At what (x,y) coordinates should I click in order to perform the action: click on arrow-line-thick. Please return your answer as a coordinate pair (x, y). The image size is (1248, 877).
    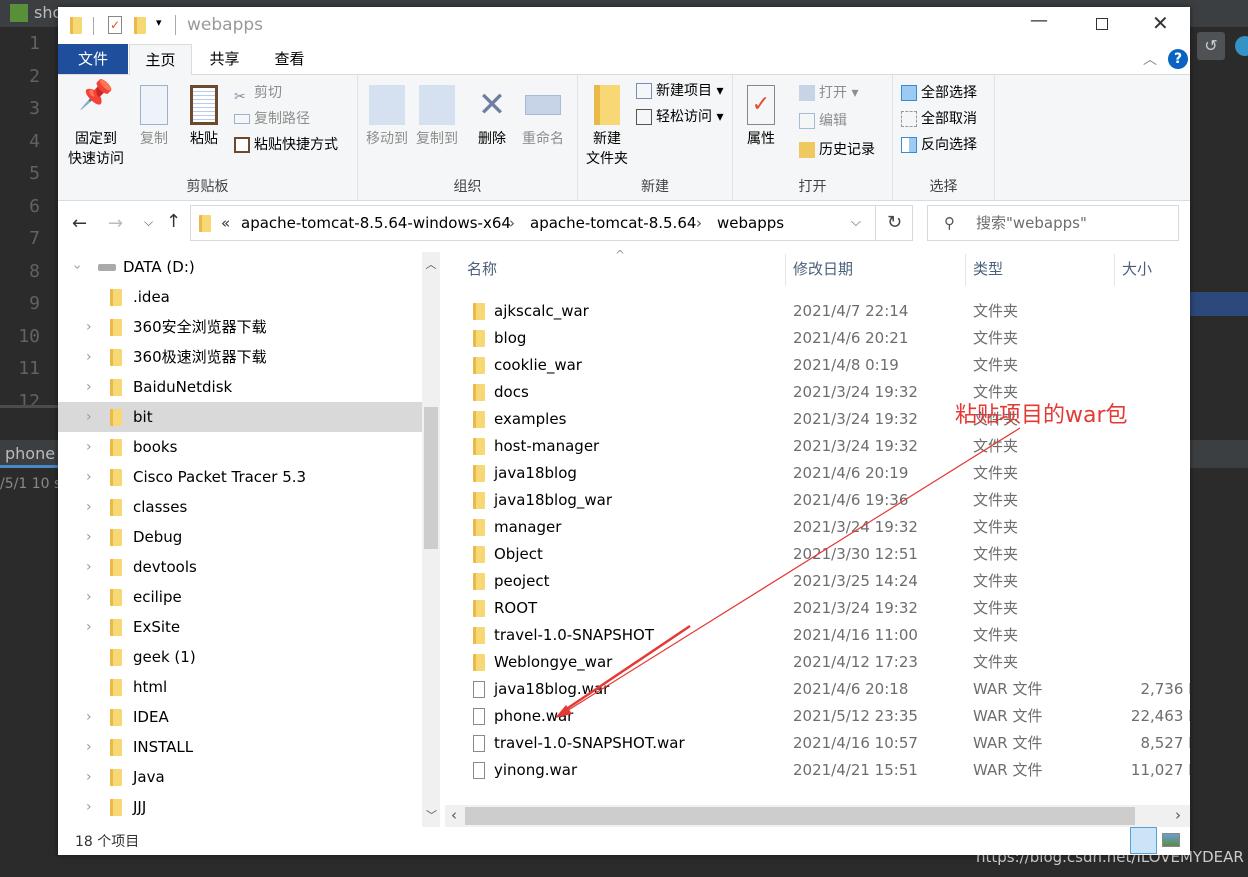
    Looking at the image, I should click on (626, 669).